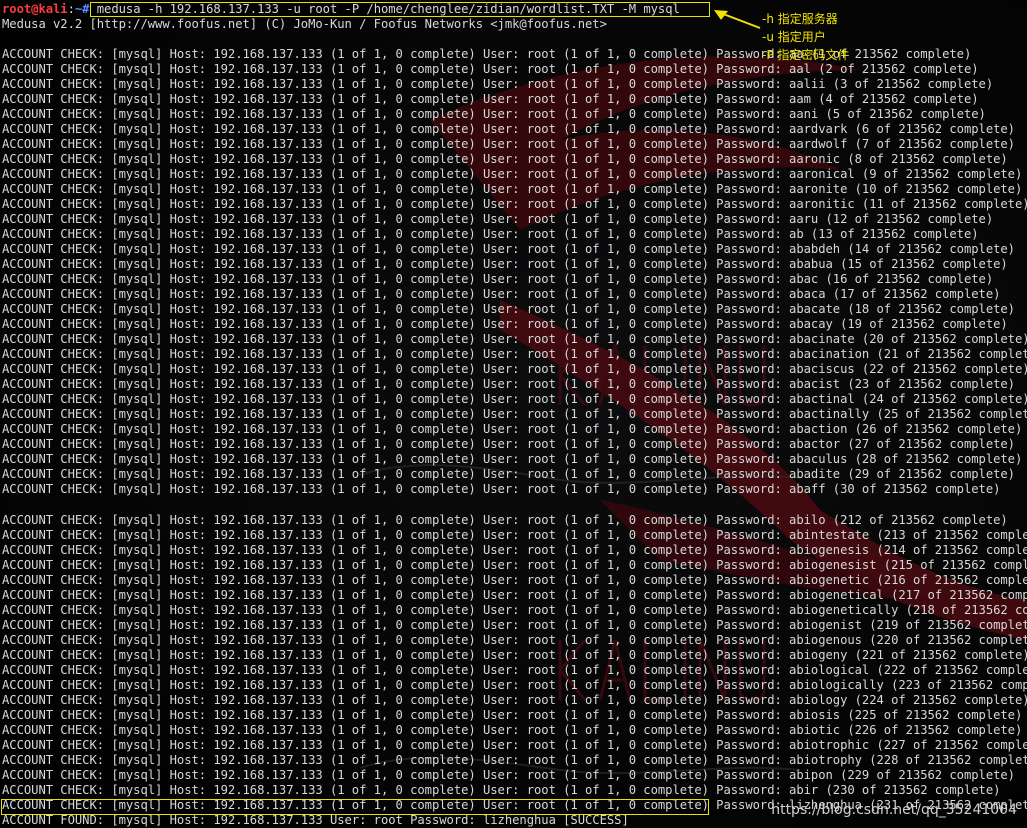 This screenshot has height=828, width=1027. I want to click on annotation-h: -h 指定服务器, so click(800, 19).